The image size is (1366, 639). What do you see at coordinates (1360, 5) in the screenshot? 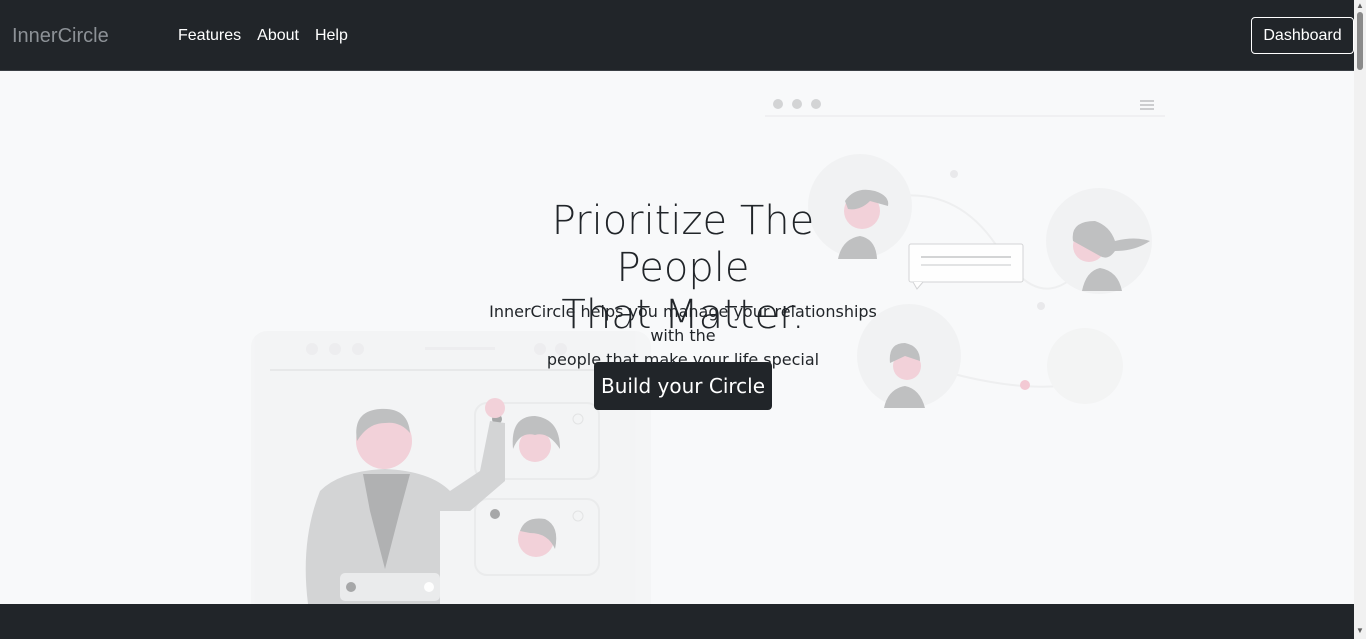
I see `scroll-up-arrow-icon: ▲` at bounding box center [1360, 5].